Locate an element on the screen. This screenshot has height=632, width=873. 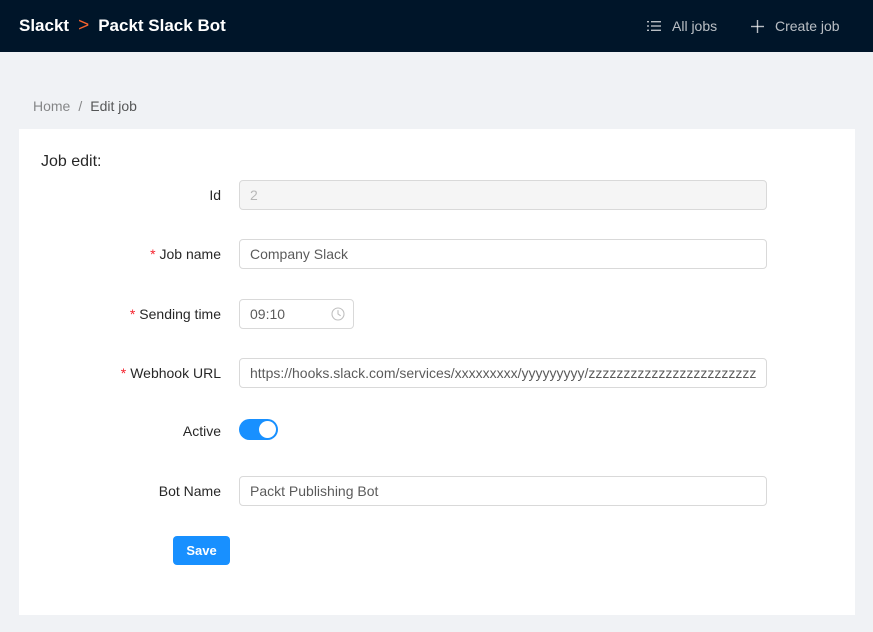
bot-name-label: Bot Name is located at coordinates (190, 491).